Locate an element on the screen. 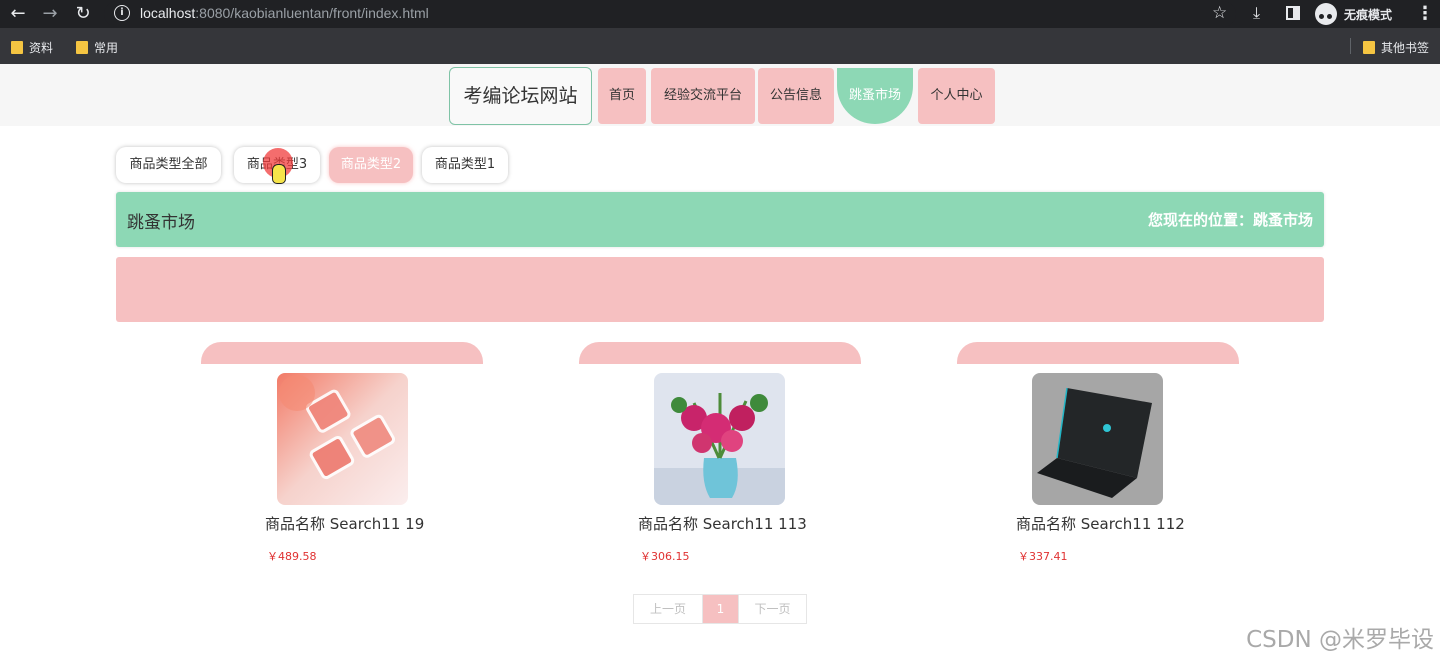  bookmark-folder: 常用 is located at coordinates (97, 47).